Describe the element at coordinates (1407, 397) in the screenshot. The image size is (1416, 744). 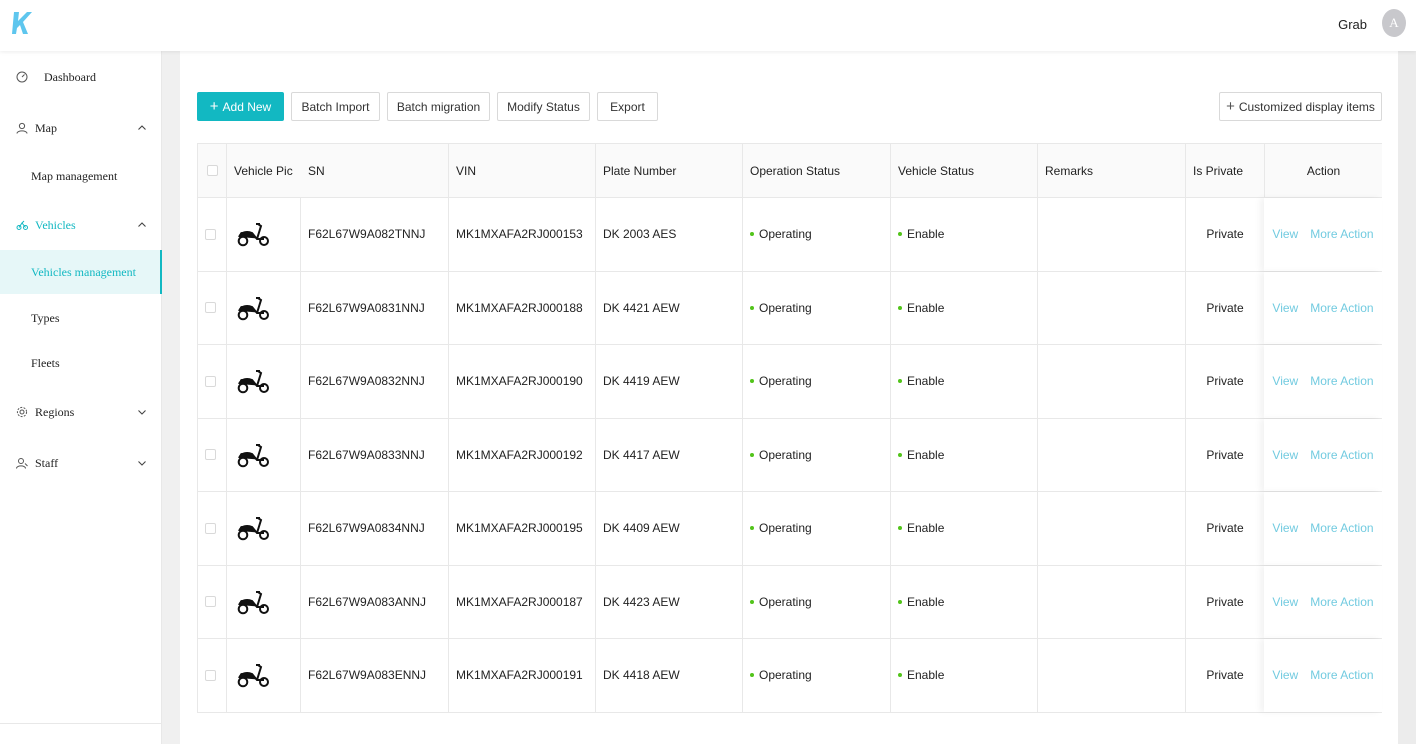
I see `scrollbar-track` at that location.